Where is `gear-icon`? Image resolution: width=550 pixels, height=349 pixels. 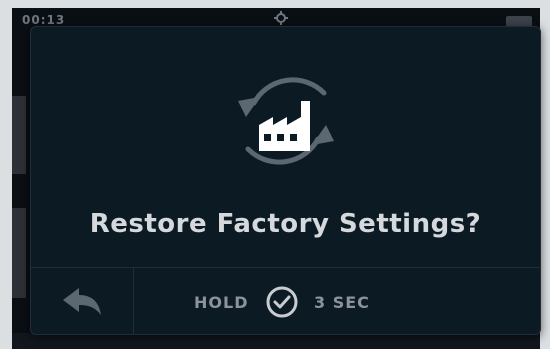 gear-icon is located at coordinates (281, 18).